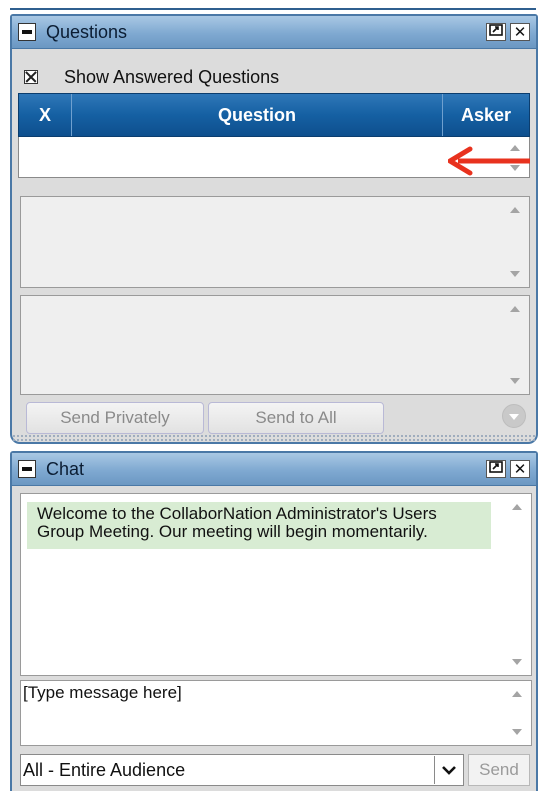 The height and width of the screenshot is (791, 540). Describe the element at coordinates (104, 769) in the screenshot. I see `audience-selected-value: All - Entire Audience` at that location.